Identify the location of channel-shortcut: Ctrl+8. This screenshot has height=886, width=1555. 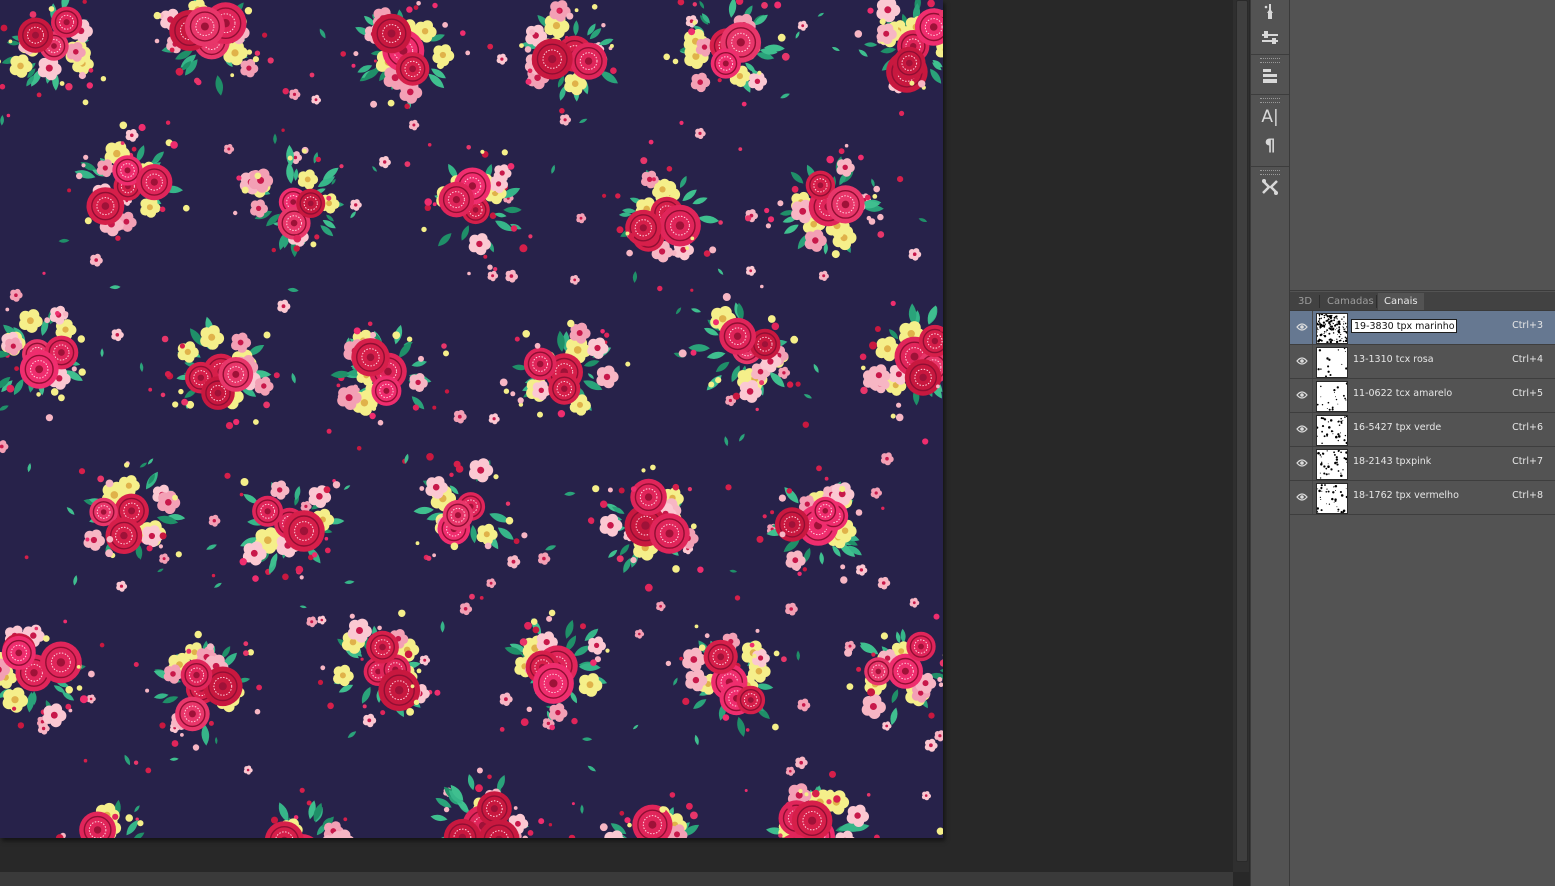
(1527, 495).